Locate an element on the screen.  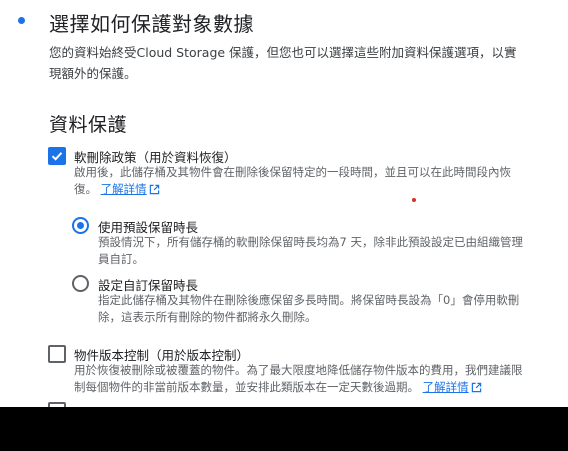
checkmark-icon is located at coordinates (57, 156).